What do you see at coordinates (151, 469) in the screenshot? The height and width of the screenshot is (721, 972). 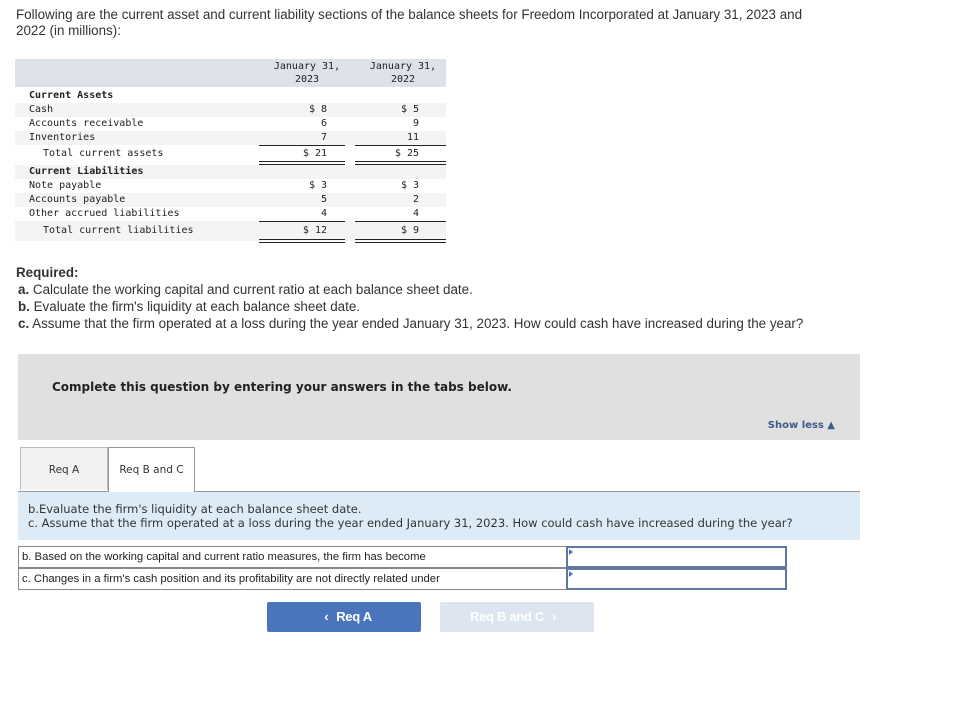 I see `tab-req-b-and-c: Req B and C` at bounding box center [151, 469].